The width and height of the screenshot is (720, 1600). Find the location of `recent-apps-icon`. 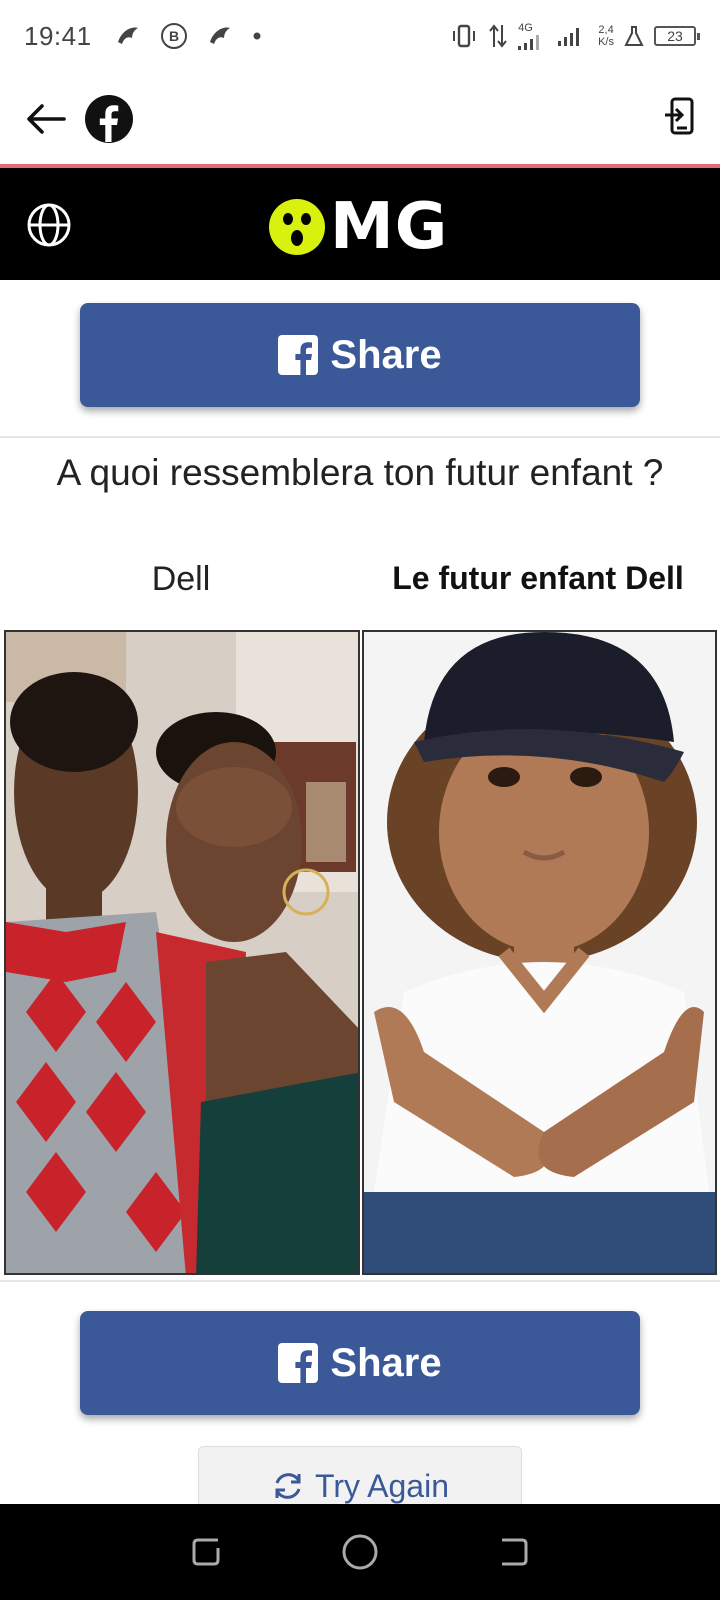

recent-apps-icon is located at coordinates (206, 1552).